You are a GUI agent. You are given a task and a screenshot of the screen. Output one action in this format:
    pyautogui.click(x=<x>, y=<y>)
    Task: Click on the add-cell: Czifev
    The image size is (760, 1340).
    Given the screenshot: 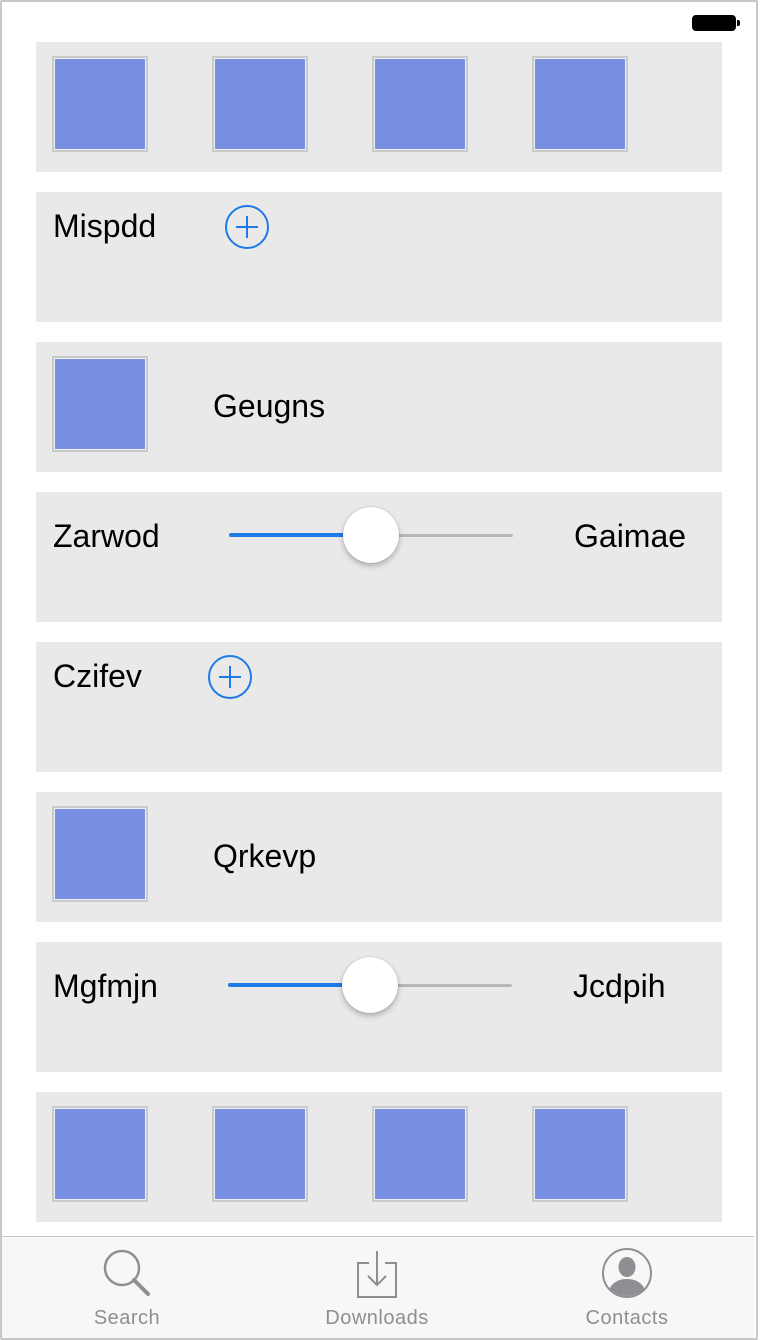 What is the action you would take?
    pyautogui.click(x=379, y=707)
    